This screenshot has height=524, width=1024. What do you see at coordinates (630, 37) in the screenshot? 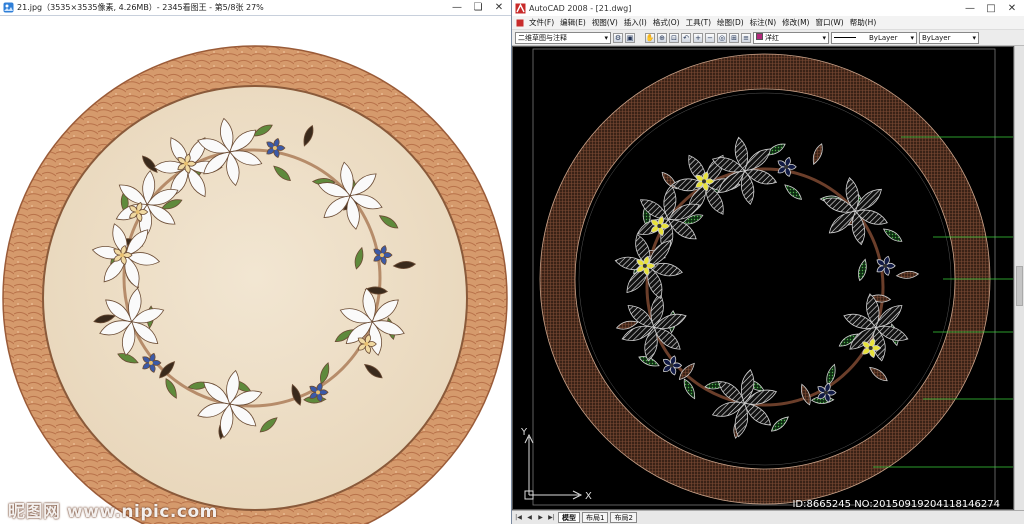
I see `workspace-save-icon: ▣` at bounding box center [630, 37].